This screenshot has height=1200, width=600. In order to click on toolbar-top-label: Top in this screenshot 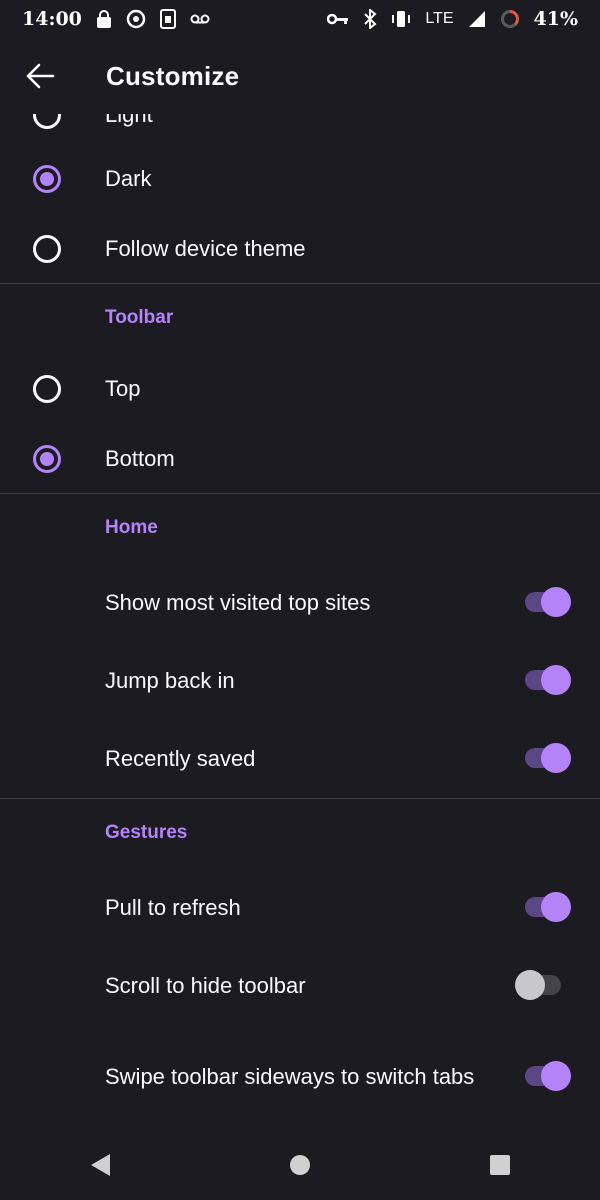, I will do `click(123, 388)`.